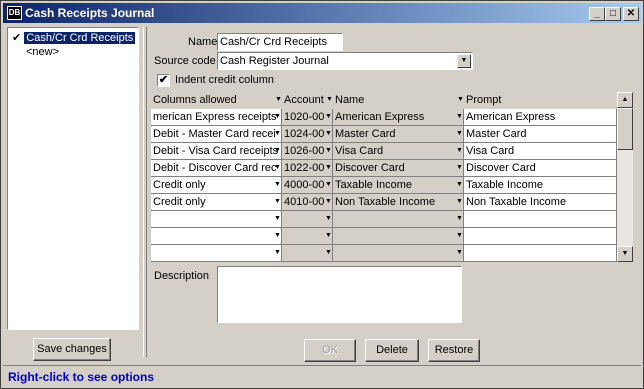 This screenshot has height=389, width=644. Describe the element at coordinates (385, 202) in the screenshot. I see `cell-text: Non Taxable Income` at that location.